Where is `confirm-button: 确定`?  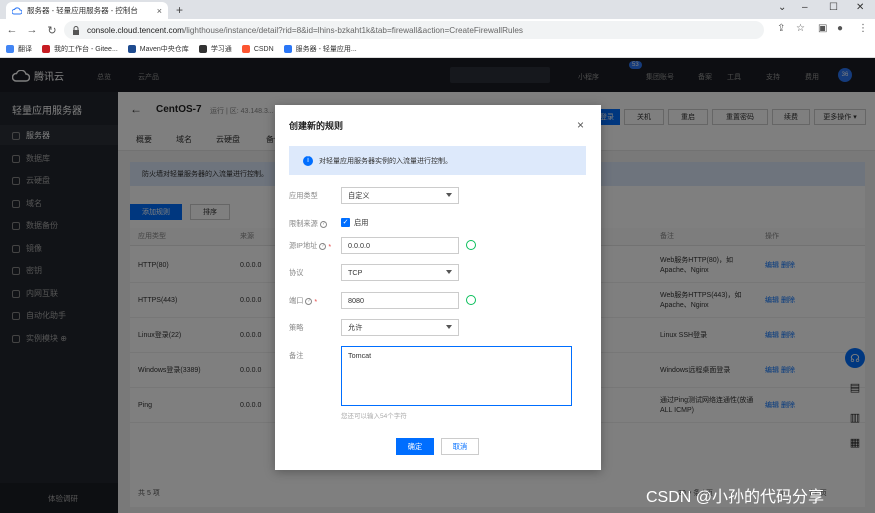 confirm-button: 确定 is located at coordinates (415, 446).